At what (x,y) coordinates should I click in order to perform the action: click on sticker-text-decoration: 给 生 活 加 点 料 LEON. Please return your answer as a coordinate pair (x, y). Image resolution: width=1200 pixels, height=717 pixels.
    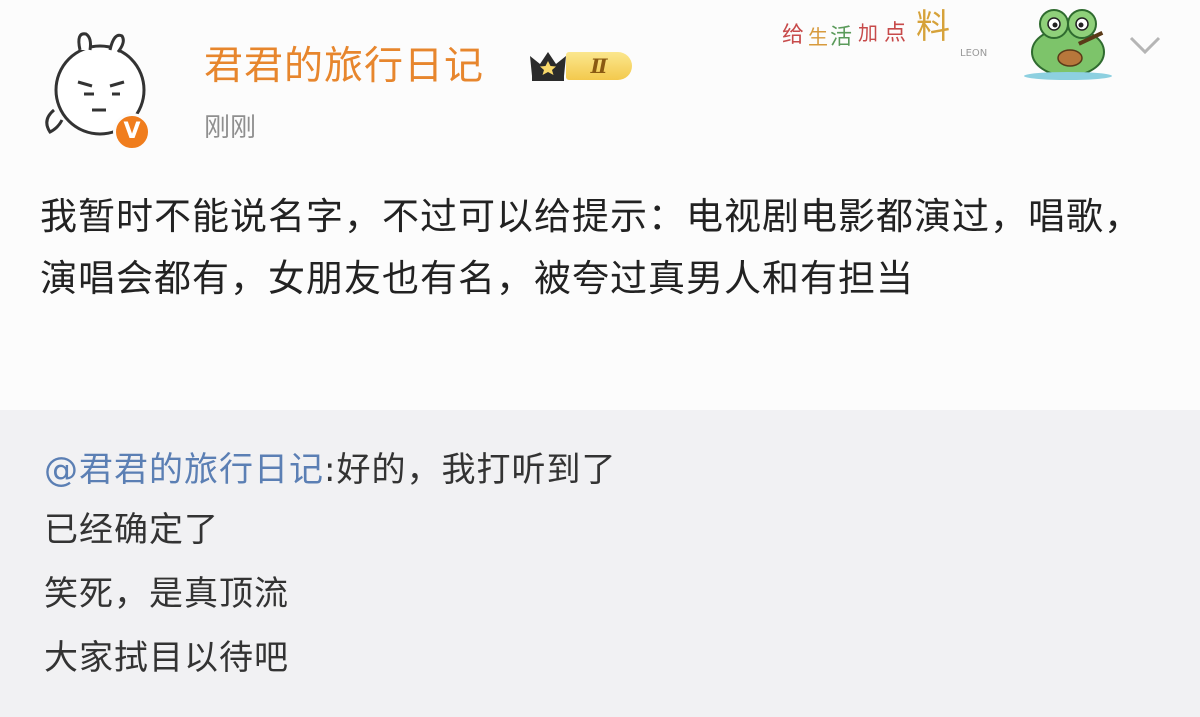
    Looking at the image, I should click on (884, 33).